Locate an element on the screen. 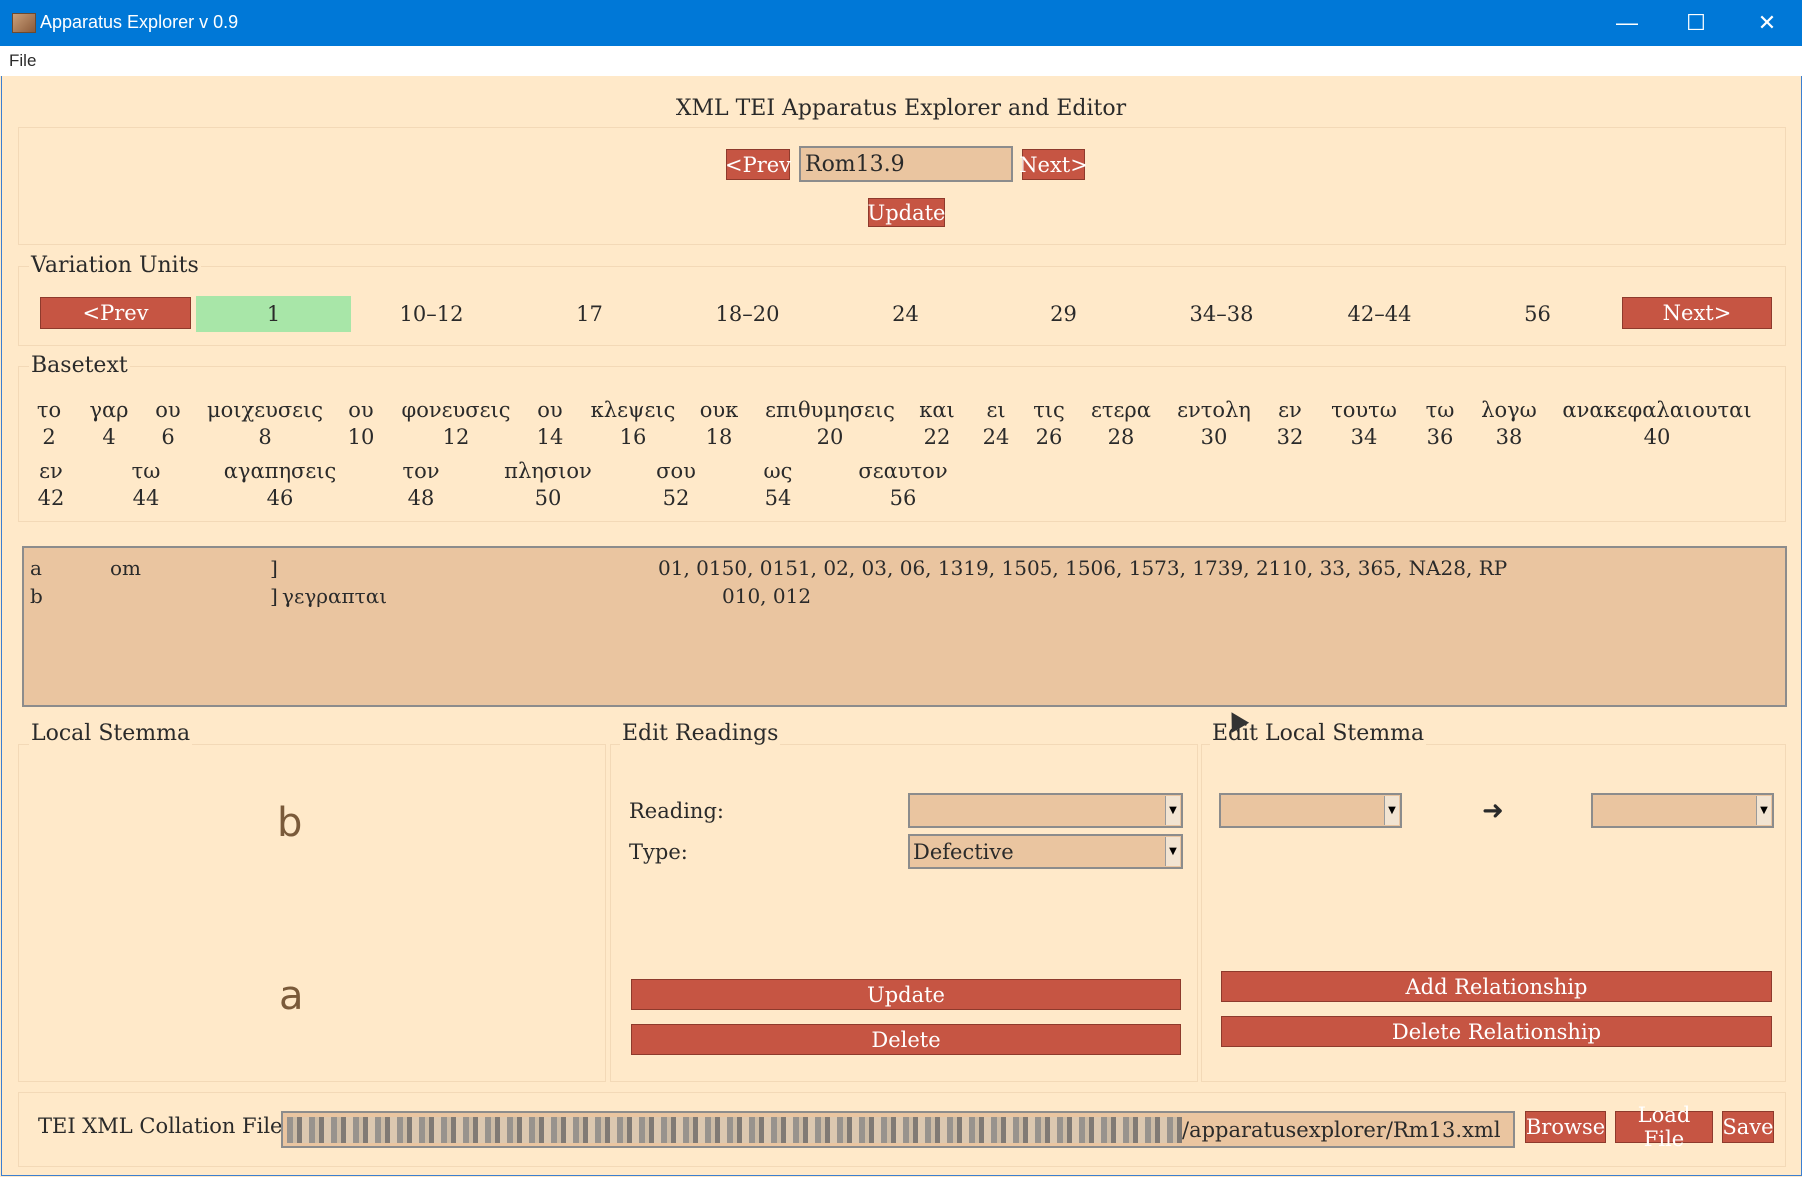 This screenshot has width=1802, height=1177. variation-units-label: Variation Units is located at coordinates (115, 265).